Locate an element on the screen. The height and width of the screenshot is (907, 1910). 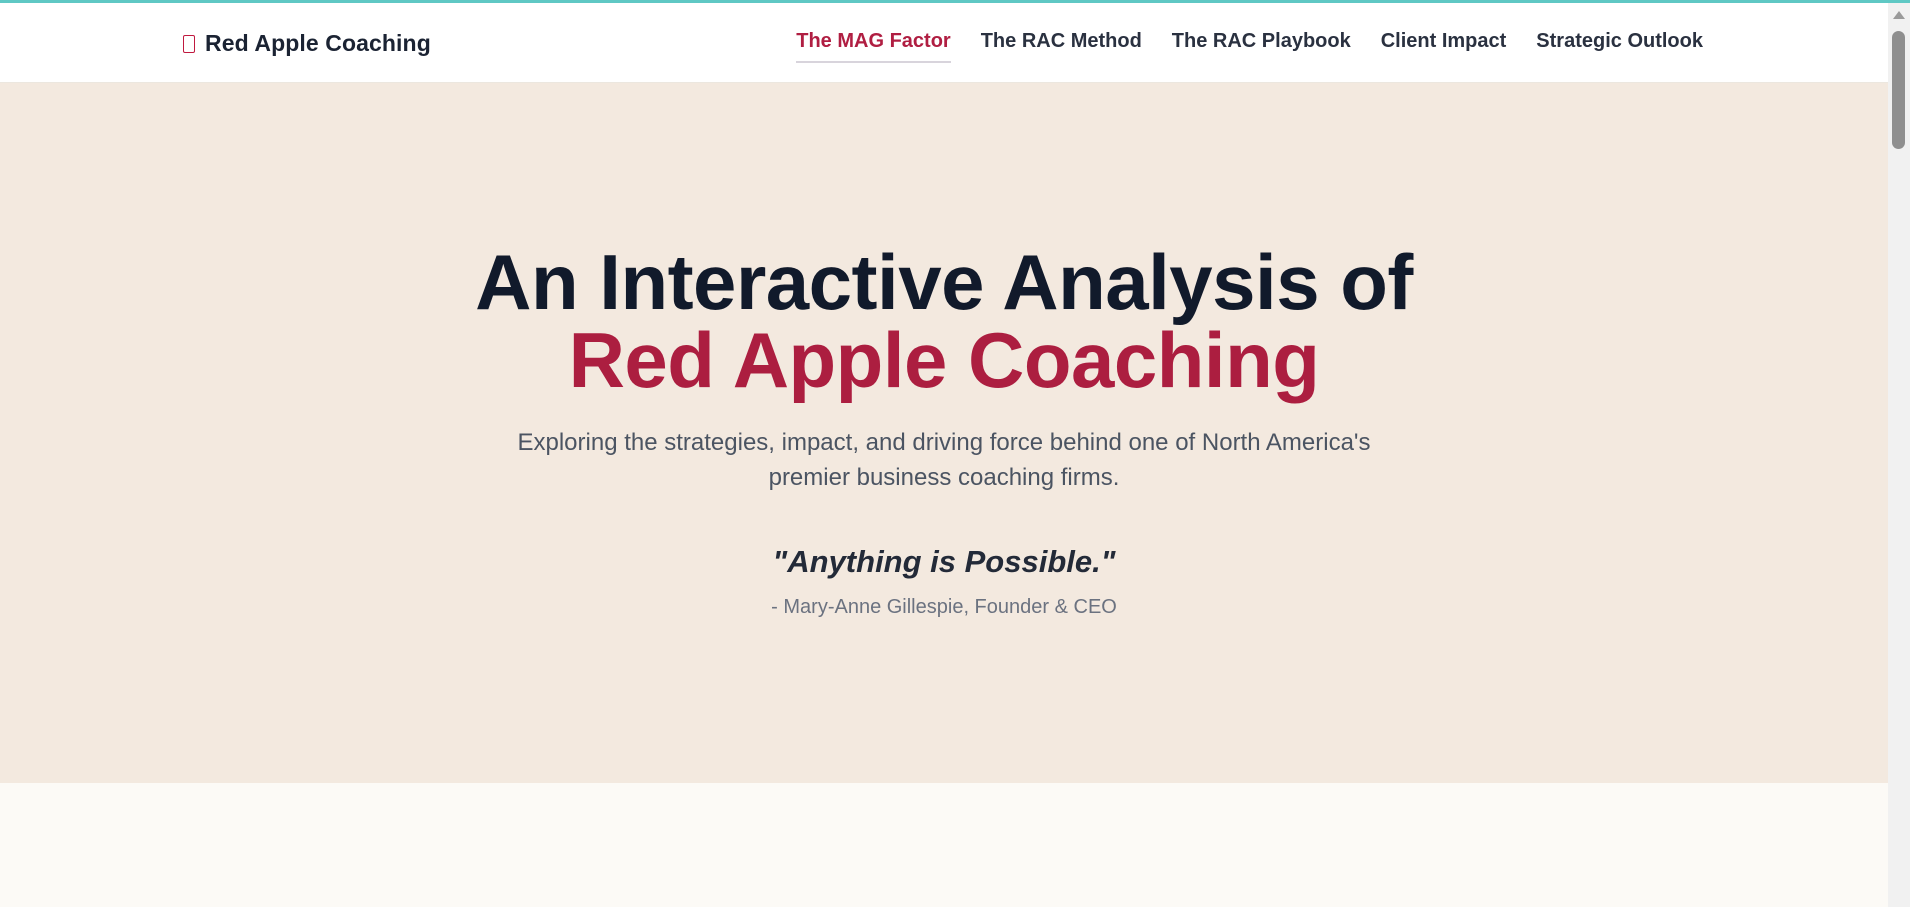
brand-name: Red Apple Coaching is located at coordinates (318, 43).